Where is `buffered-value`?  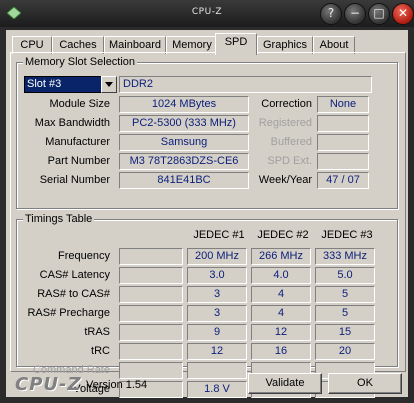 buffered-value is located at coordinates (343, 142).